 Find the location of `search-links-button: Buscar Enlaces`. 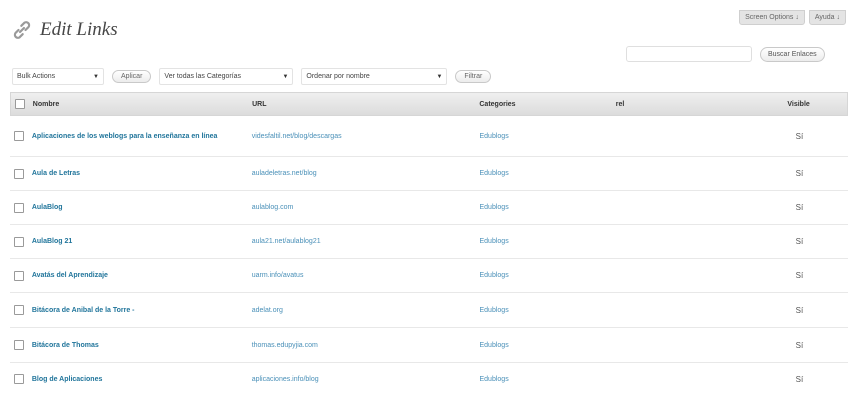

search-links-button: Buscar Enlaces is located at coordinates (792, 54).